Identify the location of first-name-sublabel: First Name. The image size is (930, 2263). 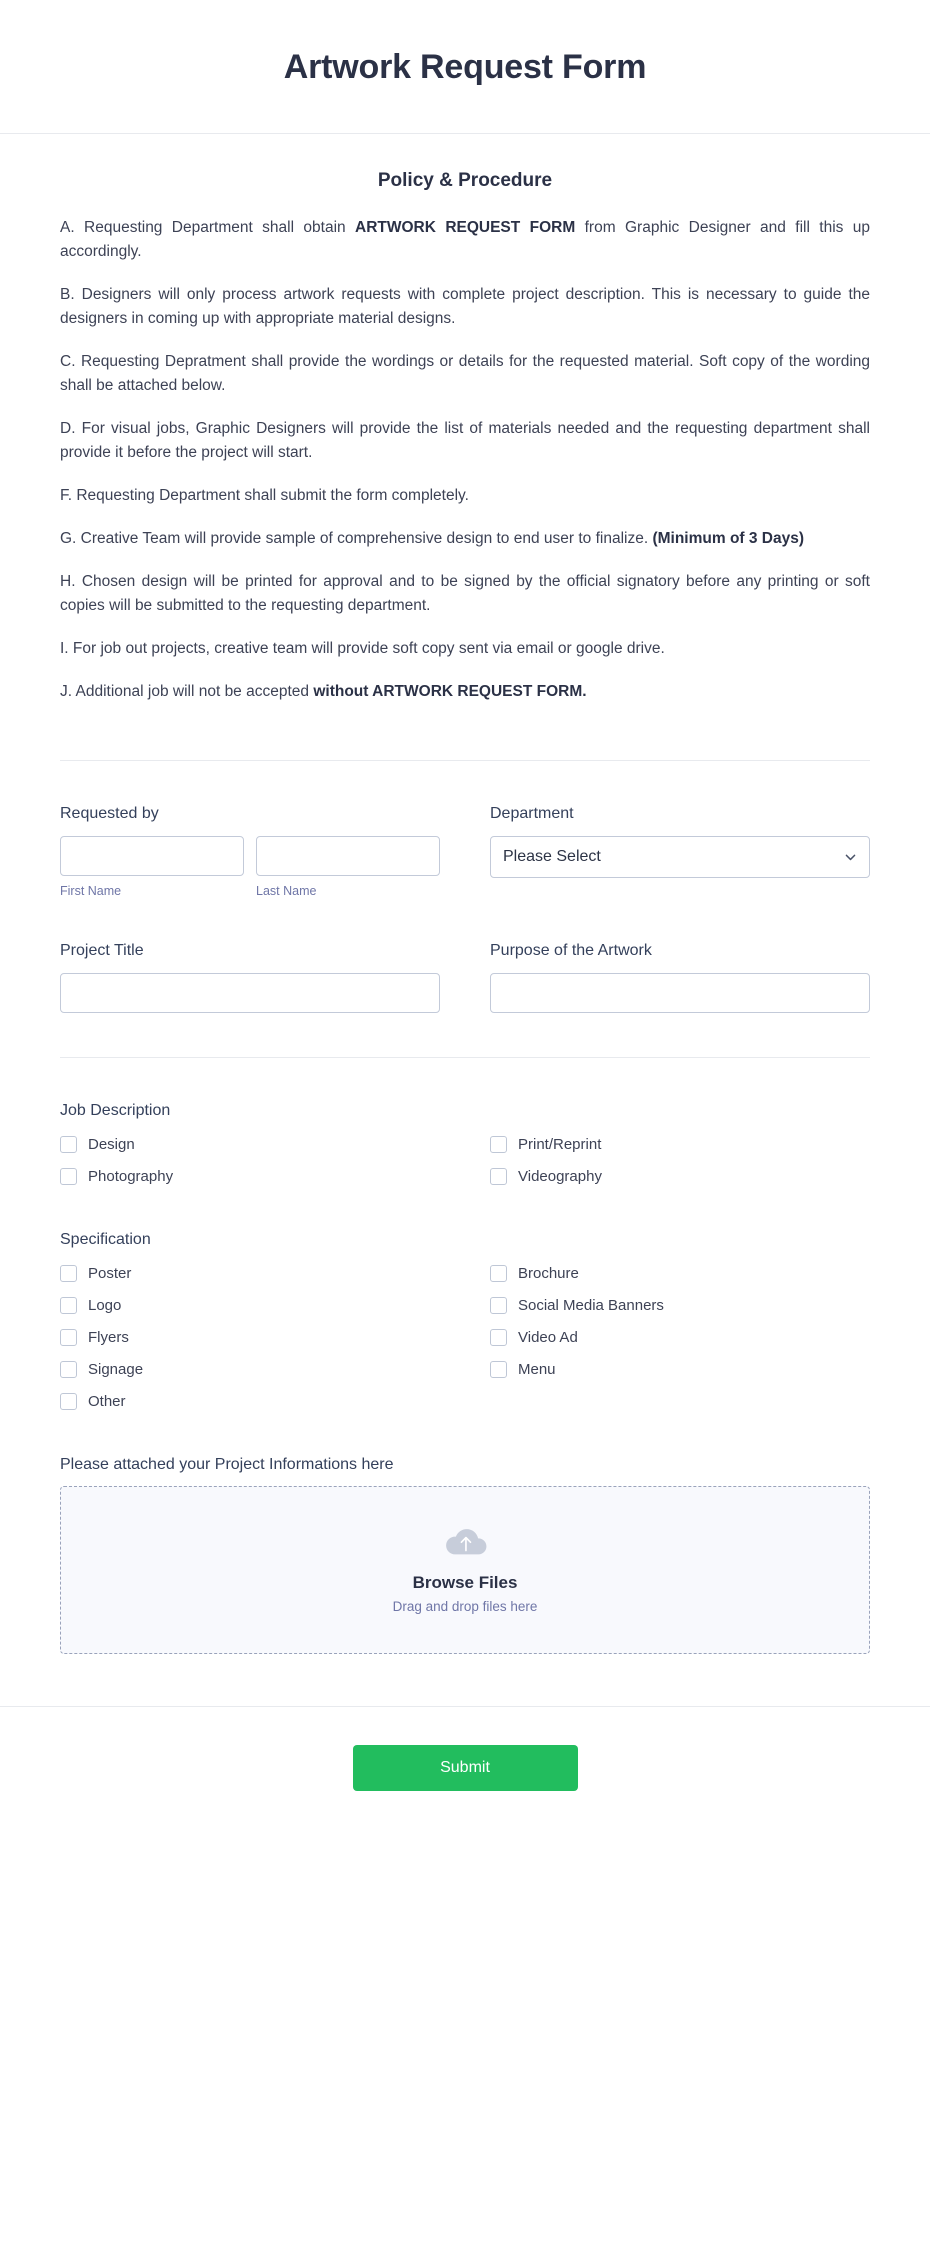
(91, 890).